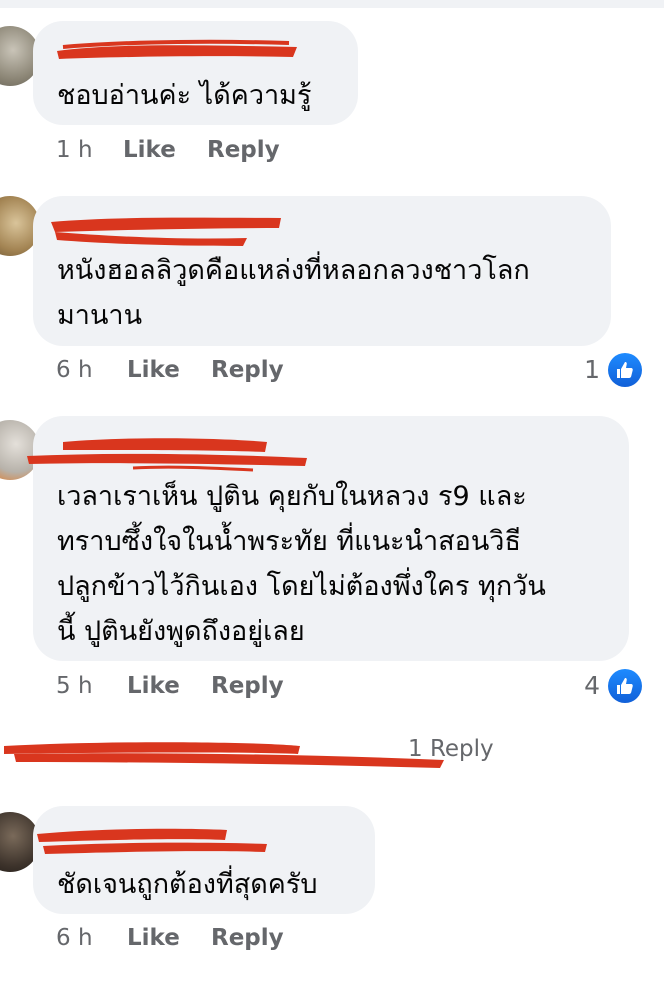 This screenshot has height=983, width=664. I want to click on reaction-summary: 4, so click(601, 687).